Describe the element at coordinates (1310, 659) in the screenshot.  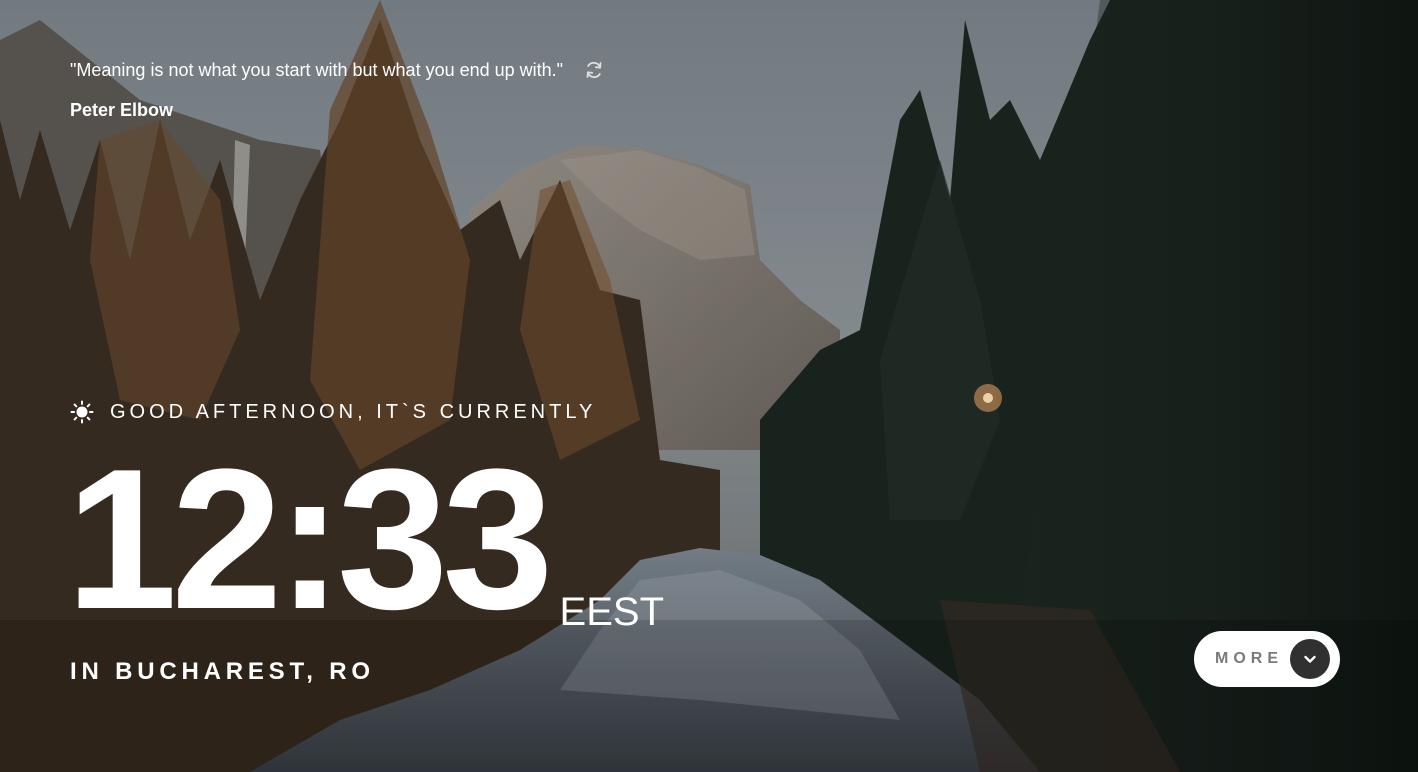
I see `chevron-down-icon` at that location.